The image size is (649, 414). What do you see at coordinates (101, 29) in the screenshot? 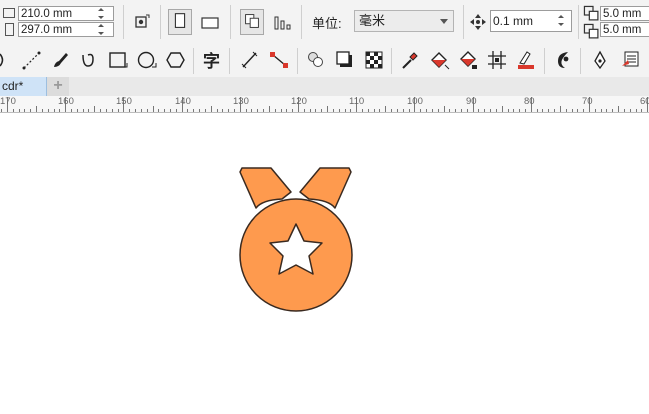
I see `page-height-spinner` at bounding box center [101, 29].